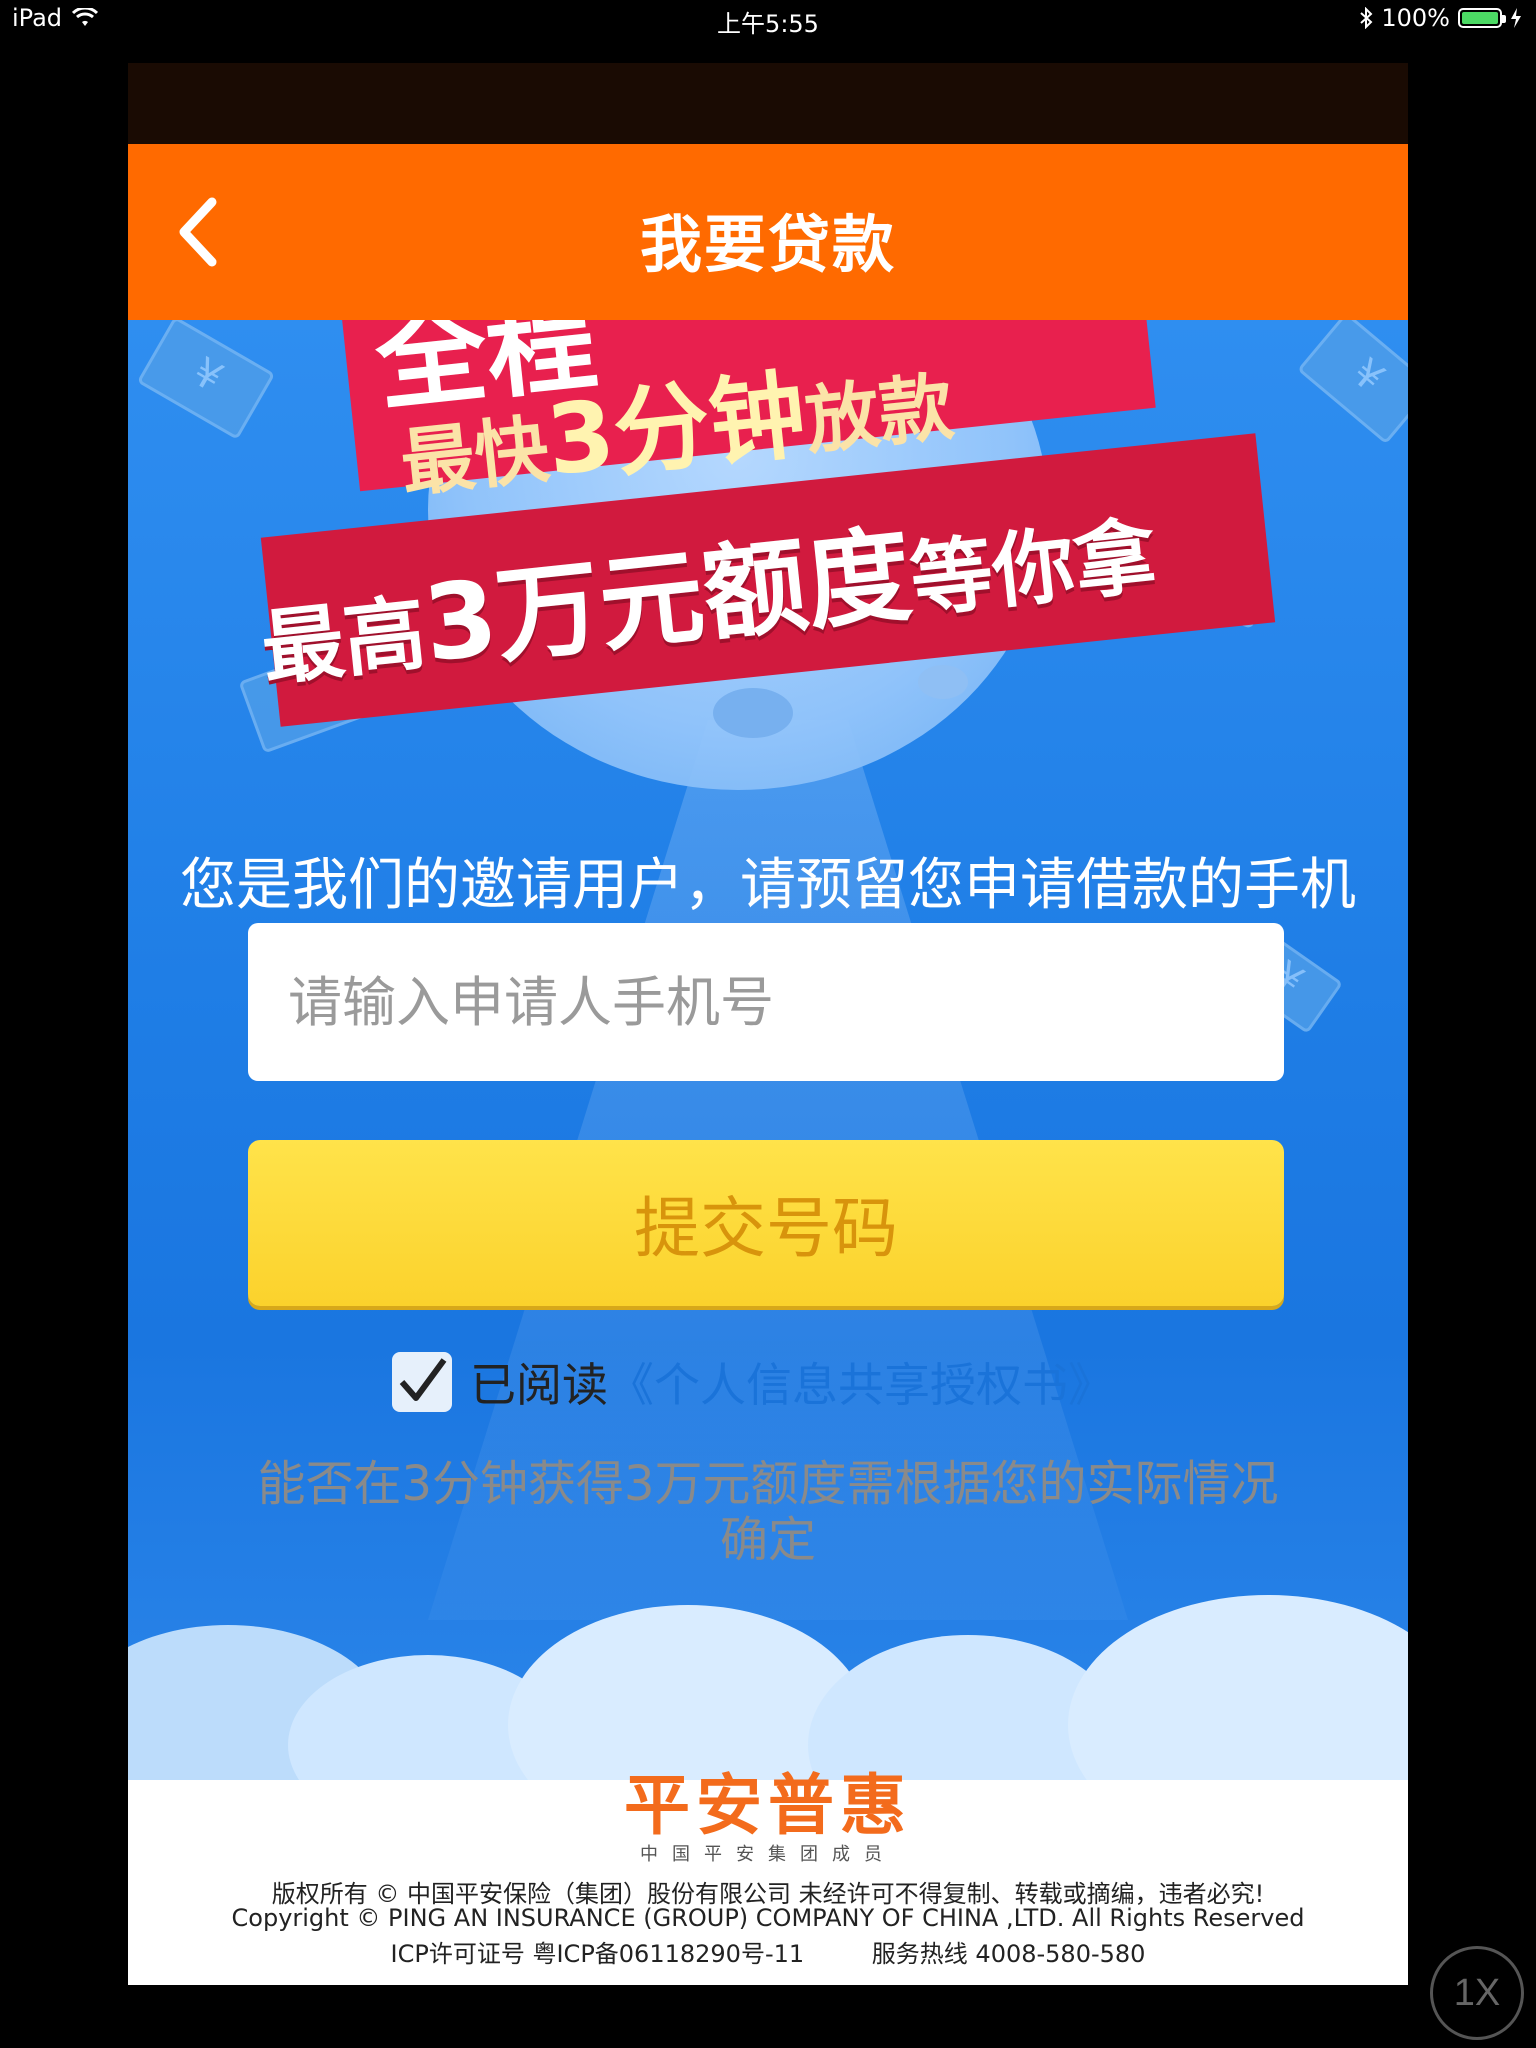 The height and width of the screenshot is (2048, 1536). Describe the element at coordinates (539, 1385) in the screenshot. I see `agreement-prefix: 已阅读` at that location.